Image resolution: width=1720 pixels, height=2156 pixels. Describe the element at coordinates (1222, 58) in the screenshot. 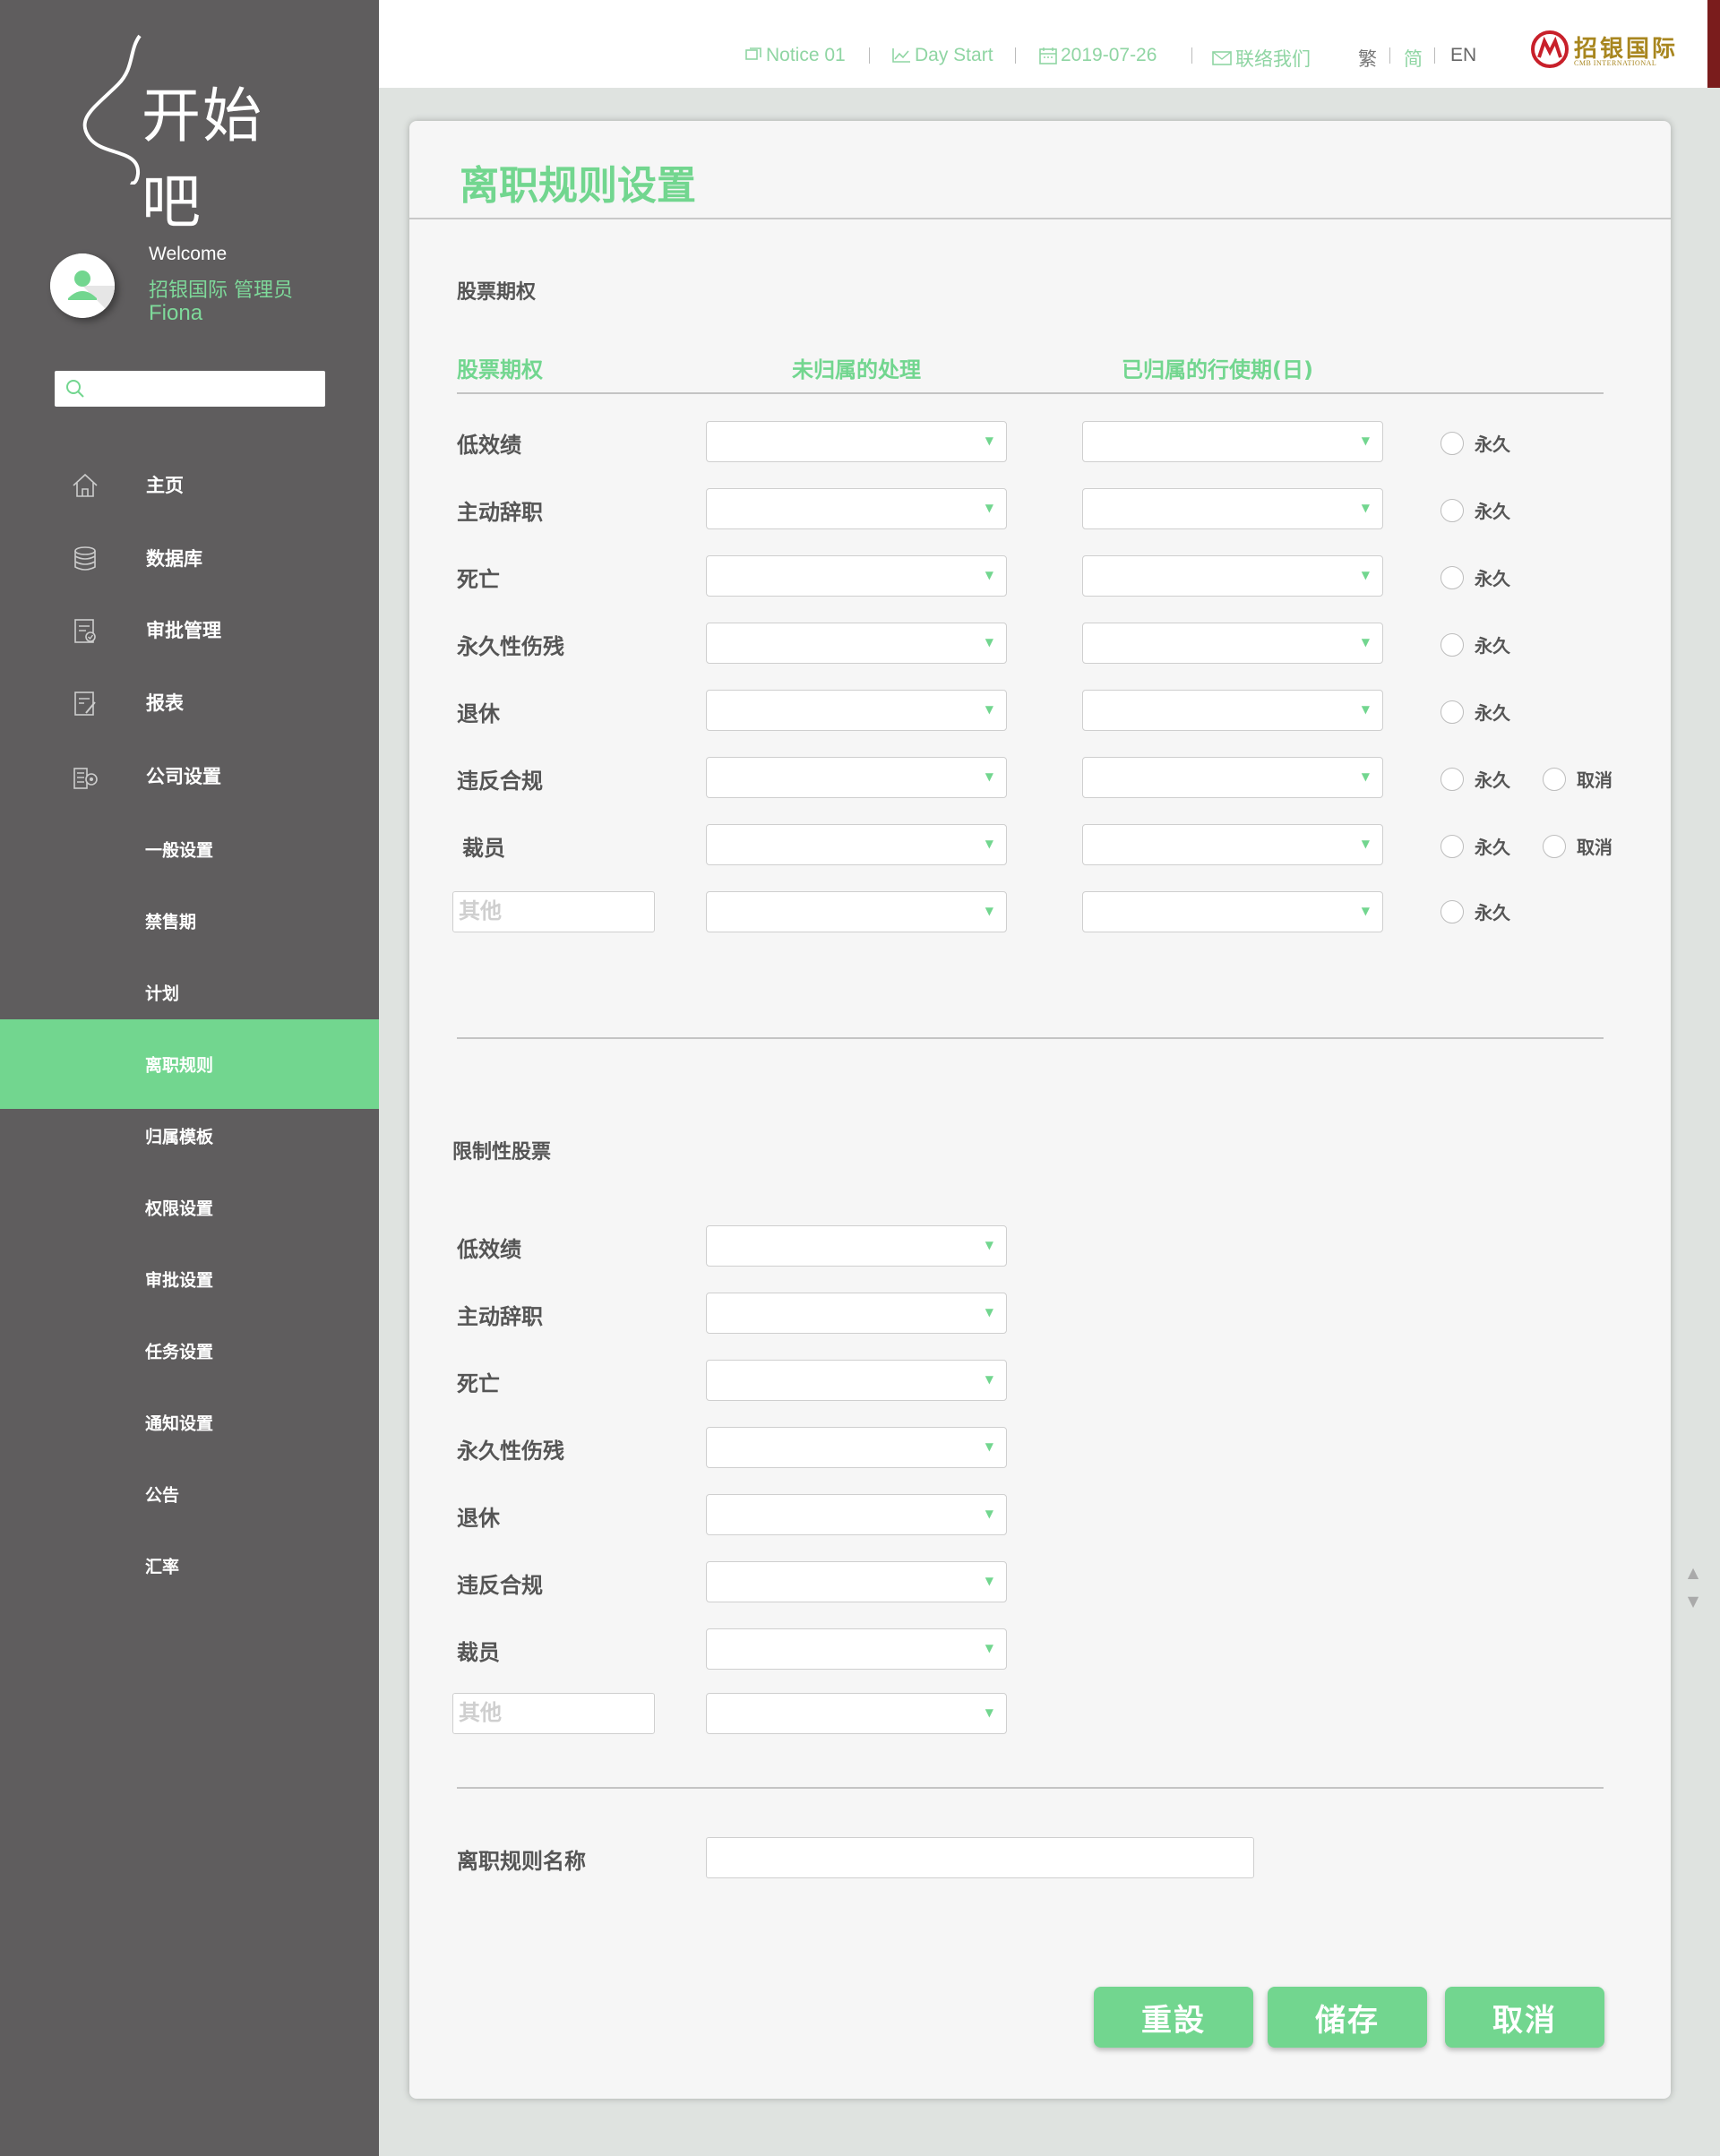

I see `mail-icon` at that location.